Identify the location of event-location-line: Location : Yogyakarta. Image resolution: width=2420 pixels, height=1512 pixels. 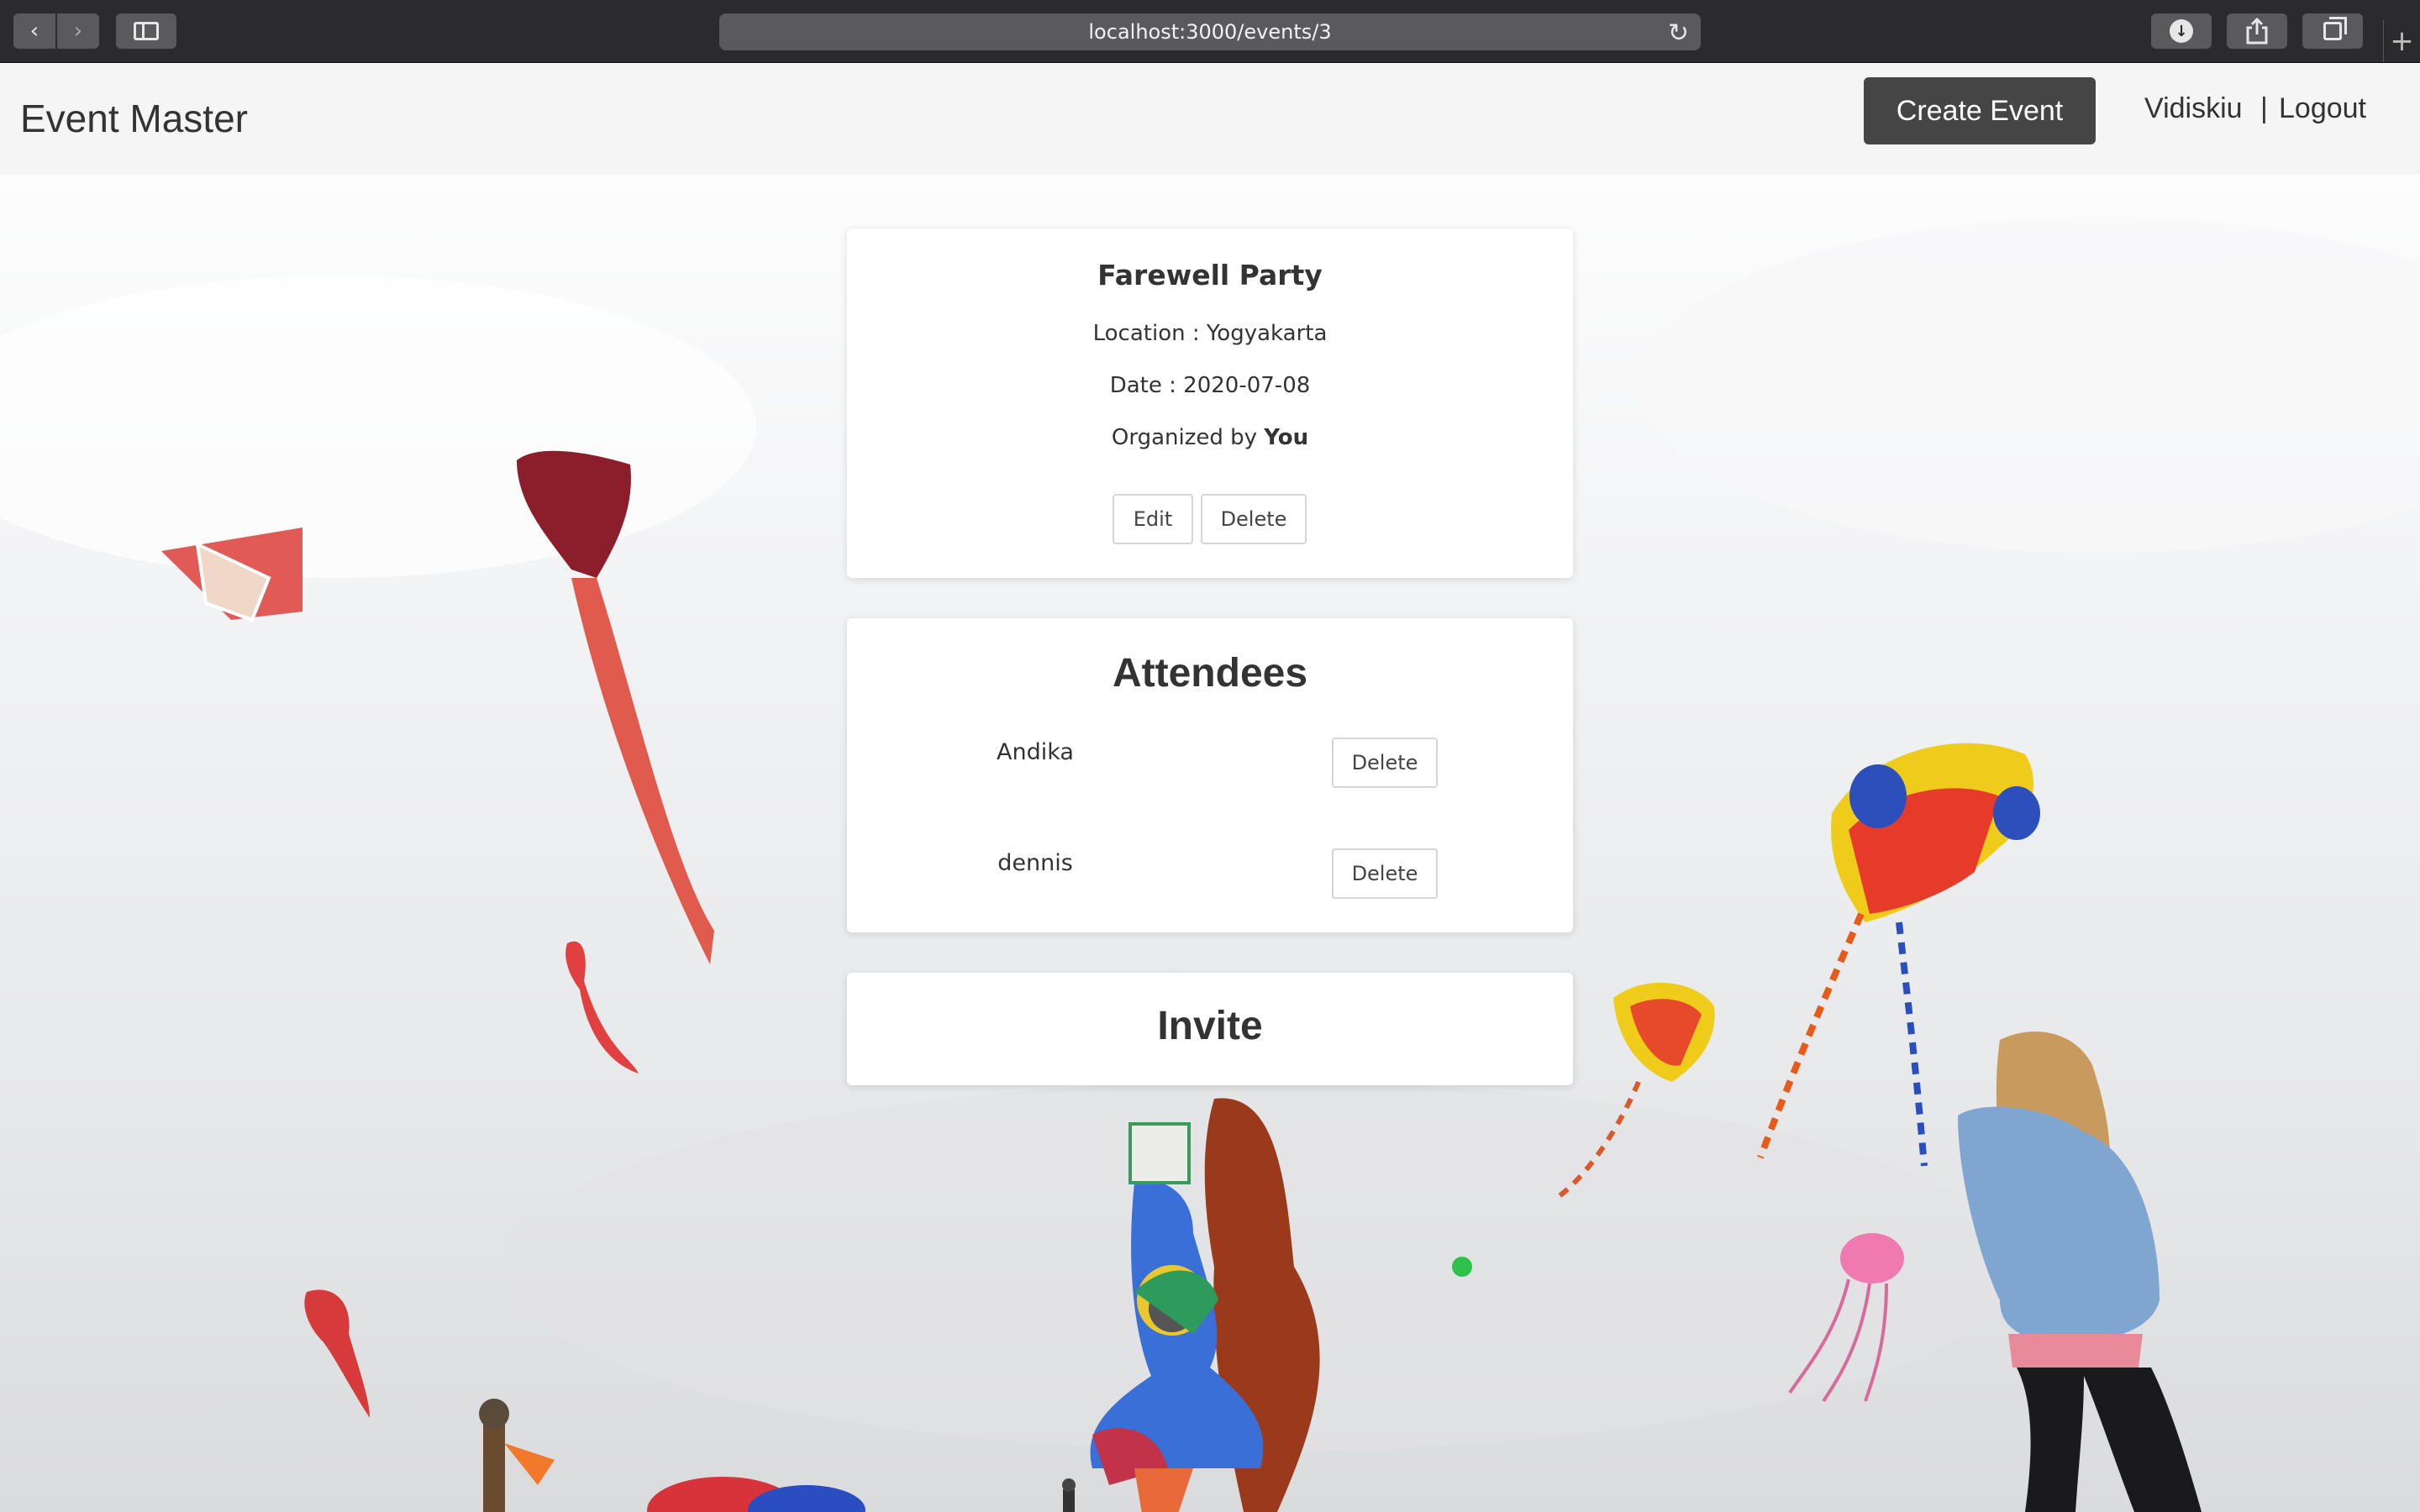
(1210, 333).